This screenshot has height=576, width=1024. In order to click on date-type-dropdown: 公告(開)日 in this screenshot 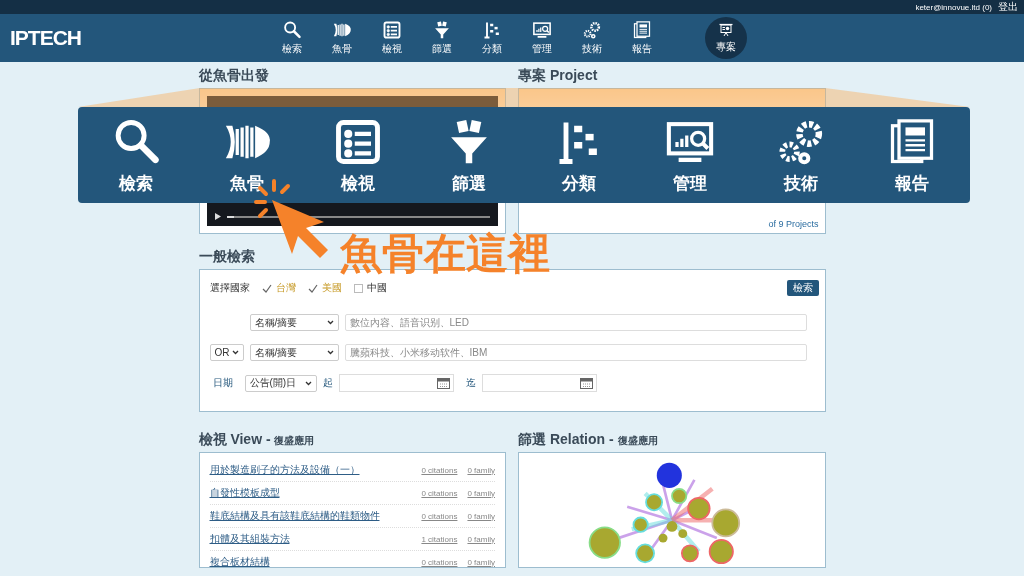, I will do `click(280, 383)`.